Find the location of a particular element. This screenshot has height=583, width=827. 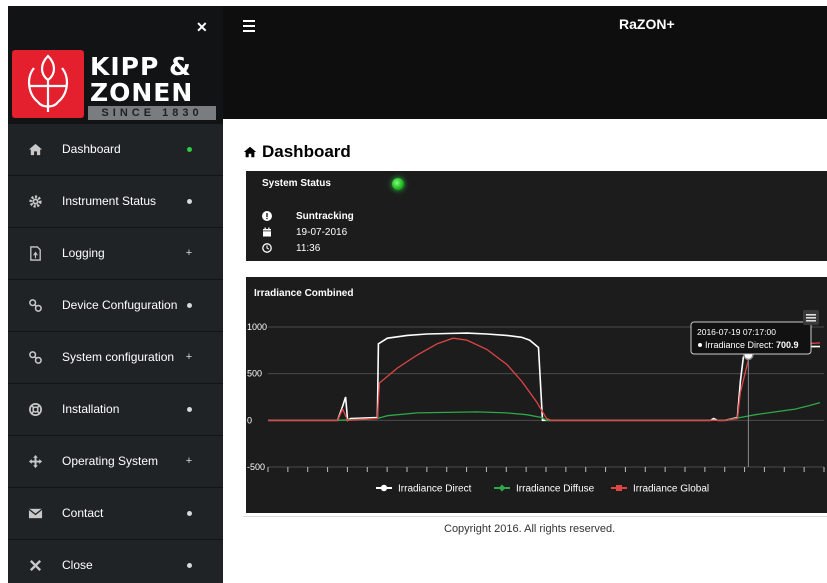

sidebar-item-logging: Logging + is located at coordinates (115, 254).